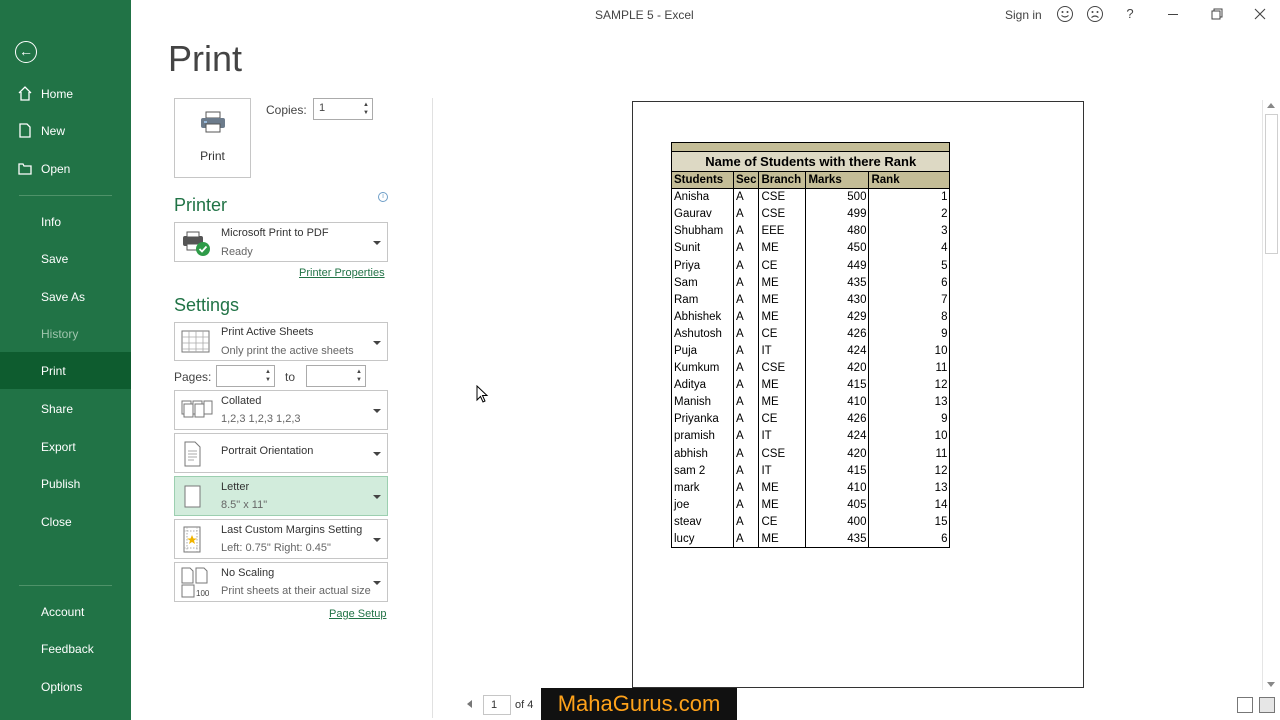  I want to click on column-header: Rank, so click(909, 180).